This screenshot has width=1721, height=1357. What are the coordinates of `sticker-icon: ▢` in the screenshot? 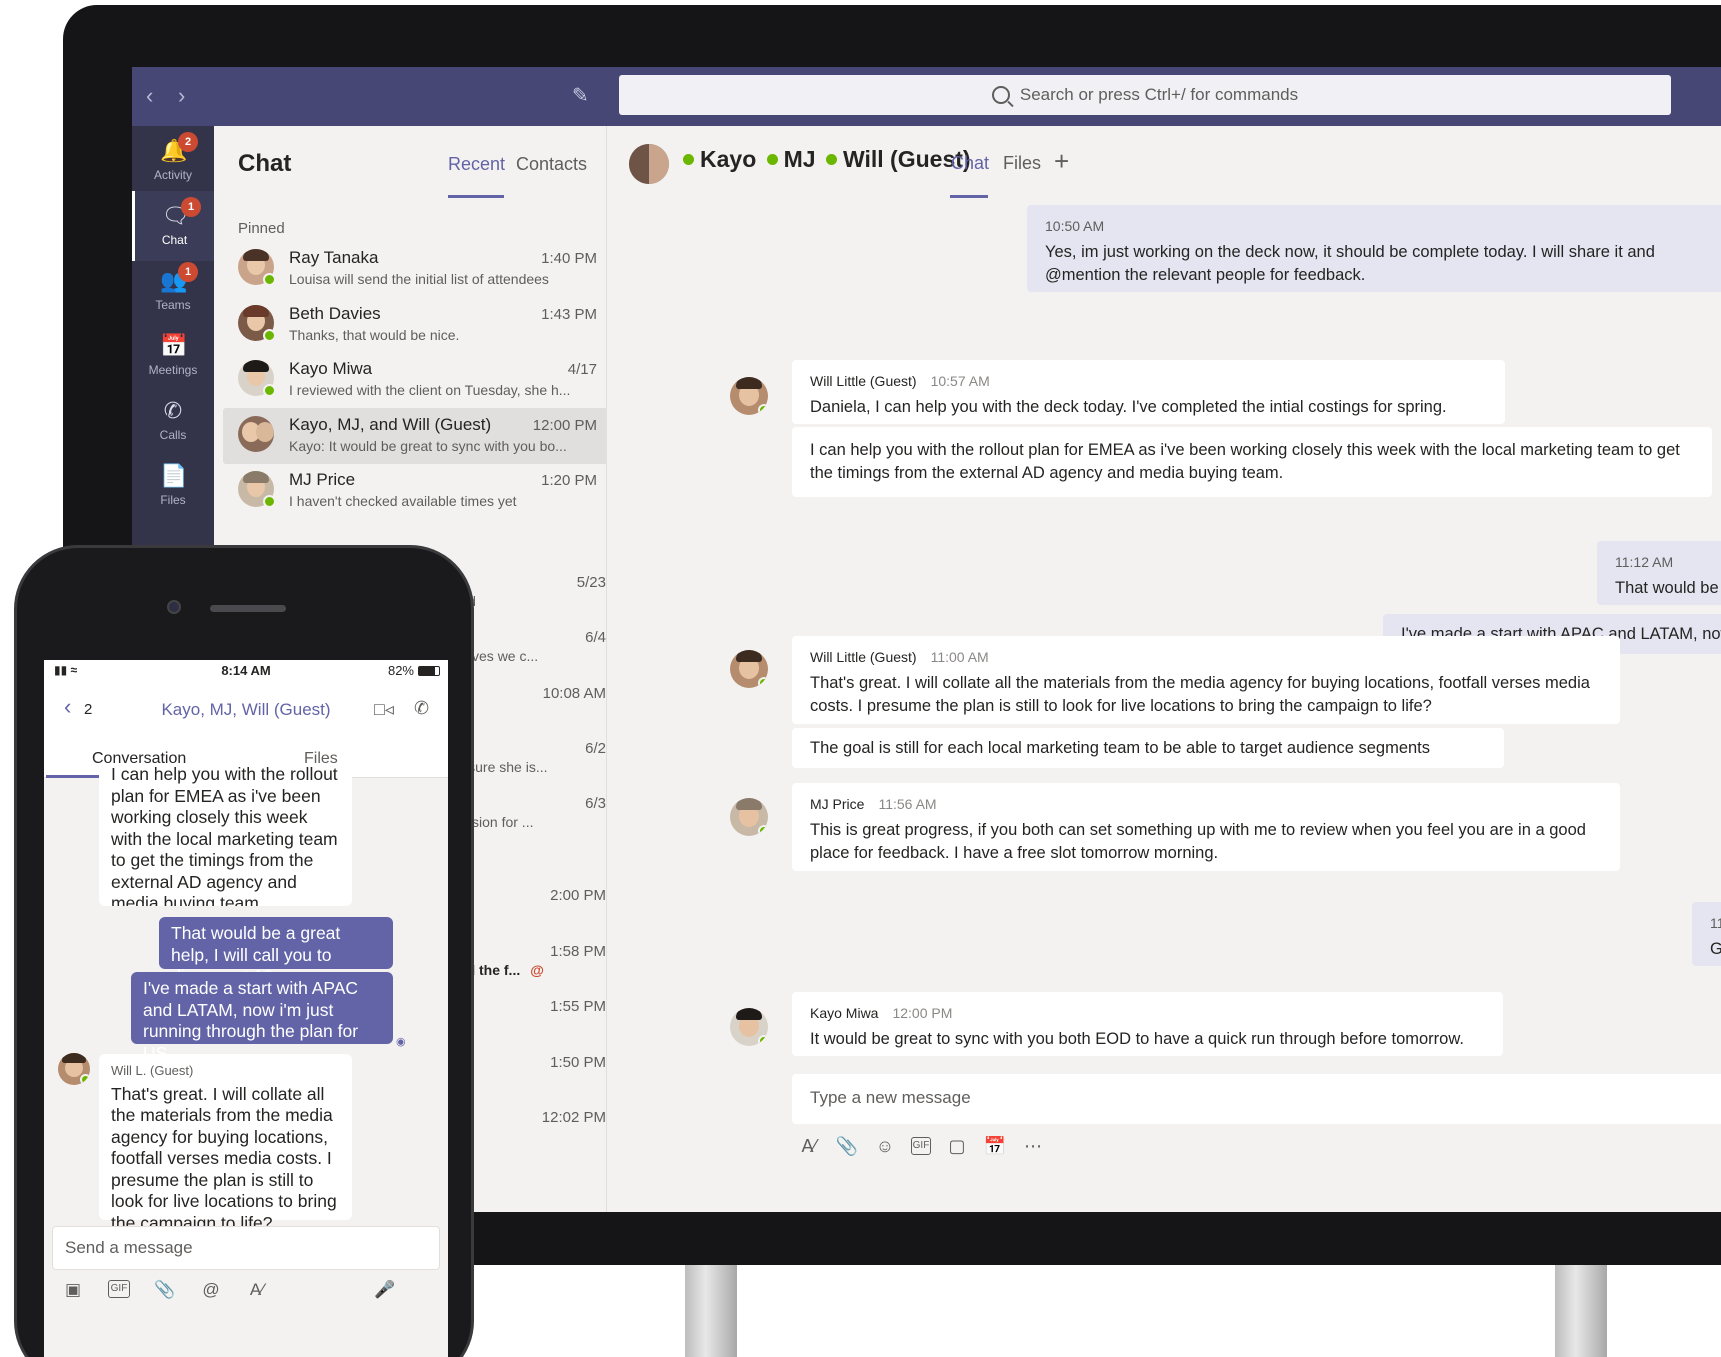 It's located at (957, 1146).